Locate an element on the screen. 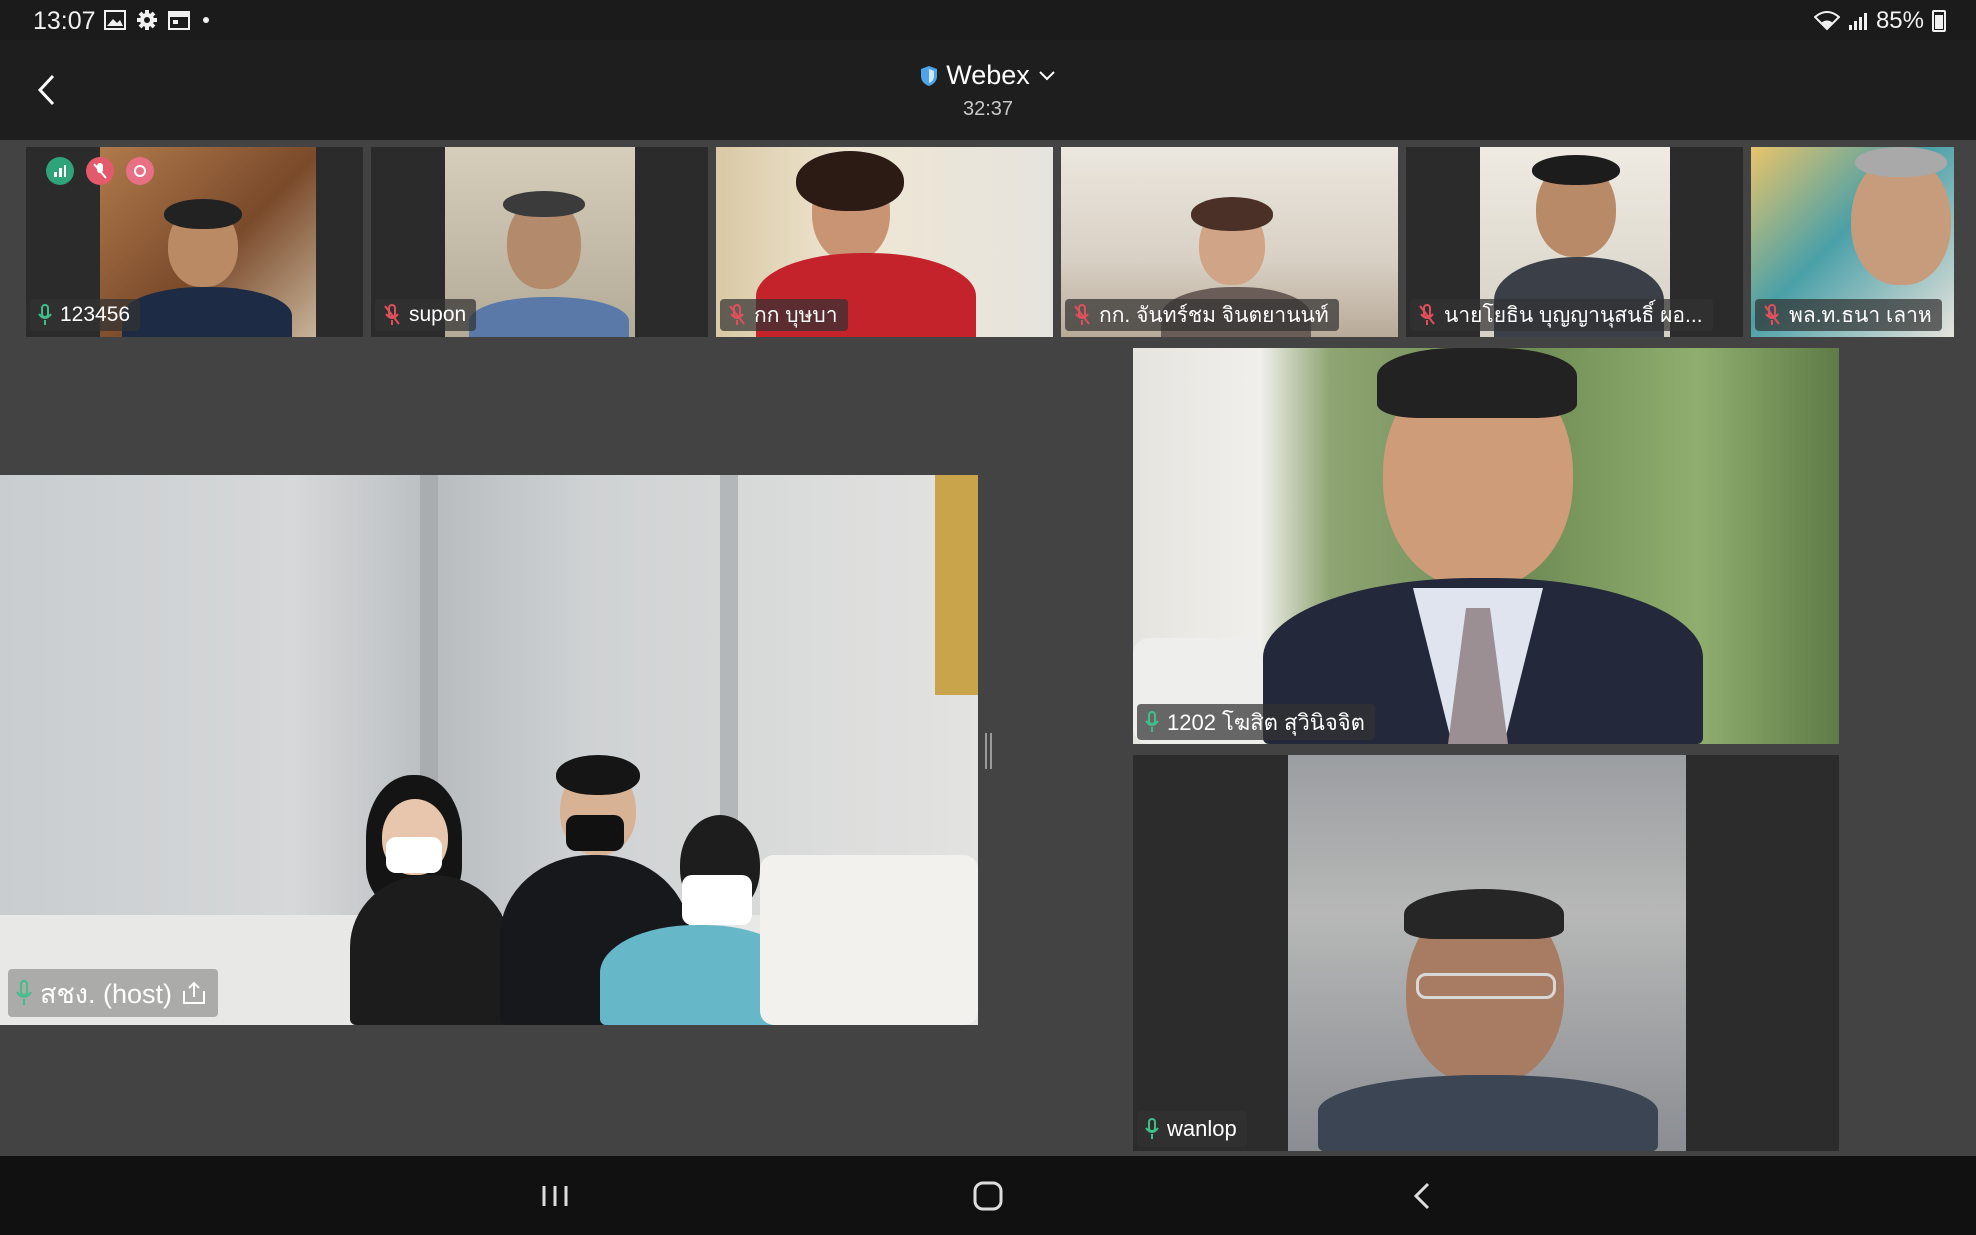 The image size is (1976, 1235). dot-icon is located at coordinates (206, 20).